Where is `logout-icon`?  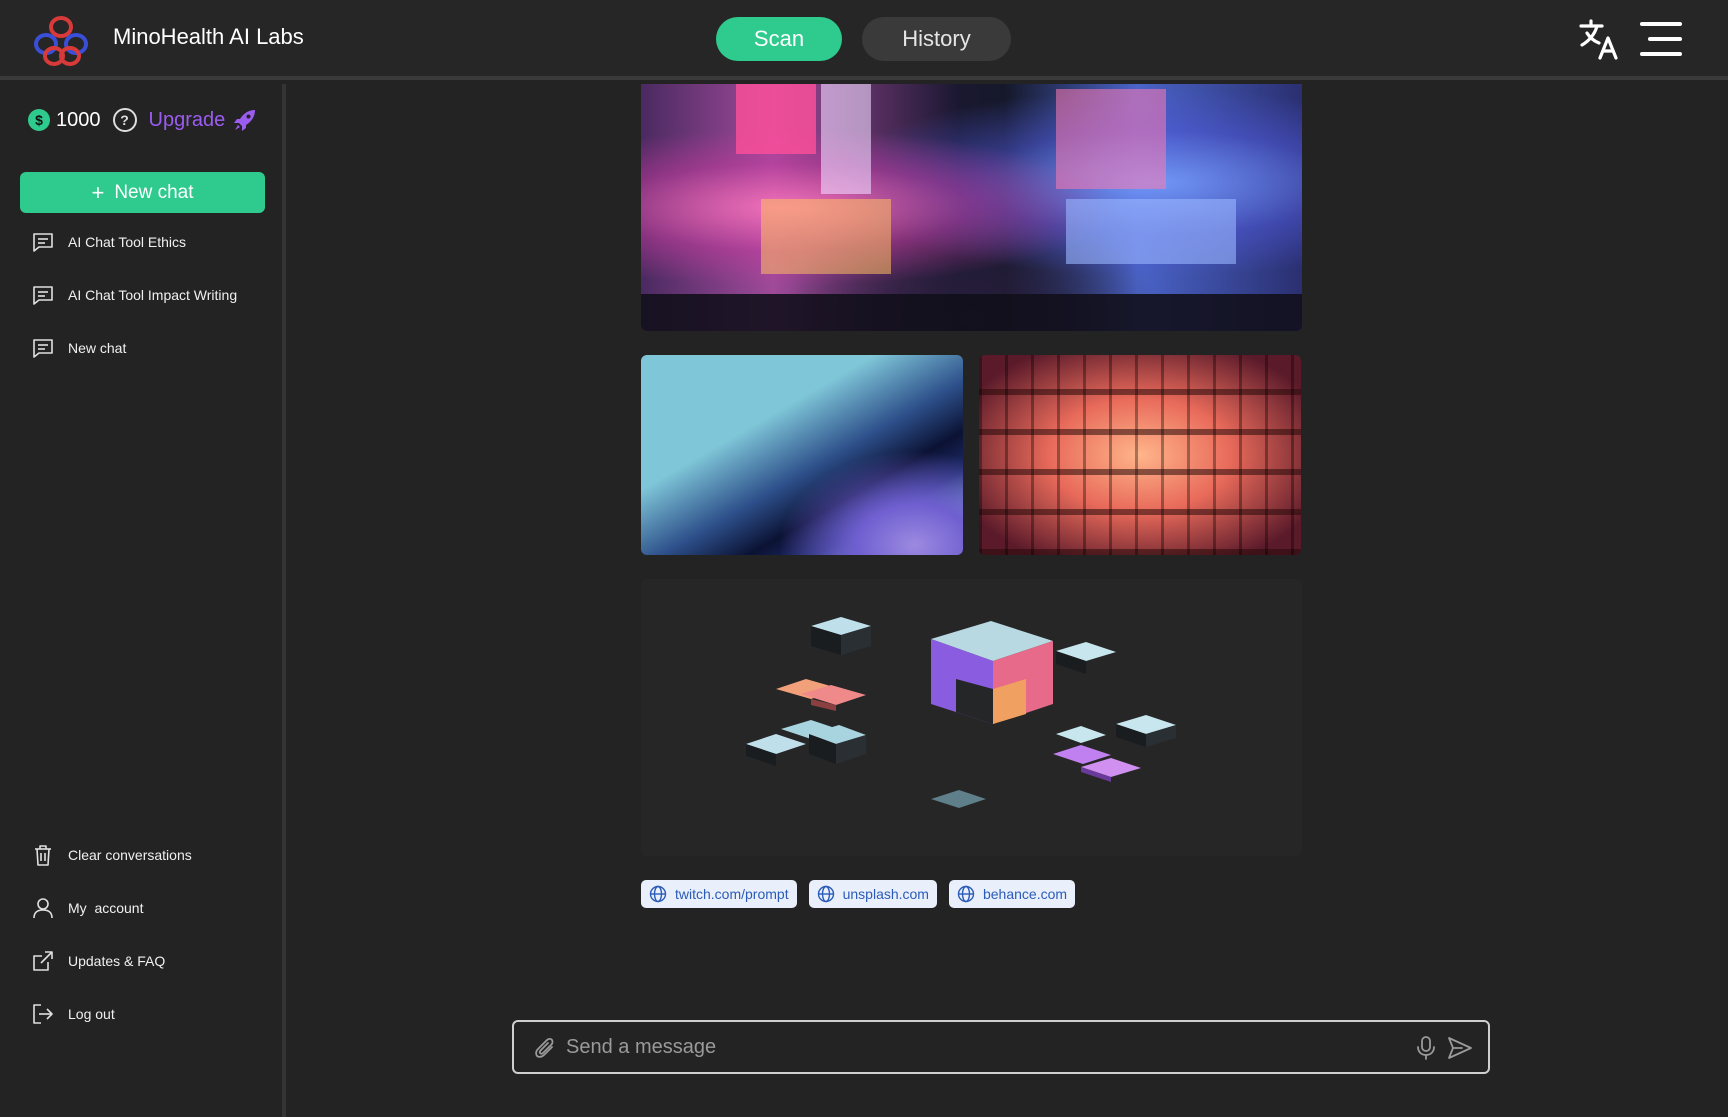
logout-icon is located at coordinates (43, 1014).